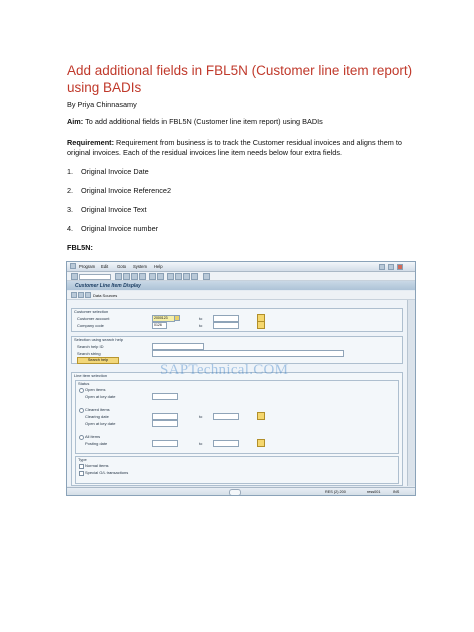 Image resolution: width=474 pixels, height=632 pixels. What do you see at coordinates (396, 492) in the screenshot?
I see `status-mode-info: INS` at bounding box center [396, 492].